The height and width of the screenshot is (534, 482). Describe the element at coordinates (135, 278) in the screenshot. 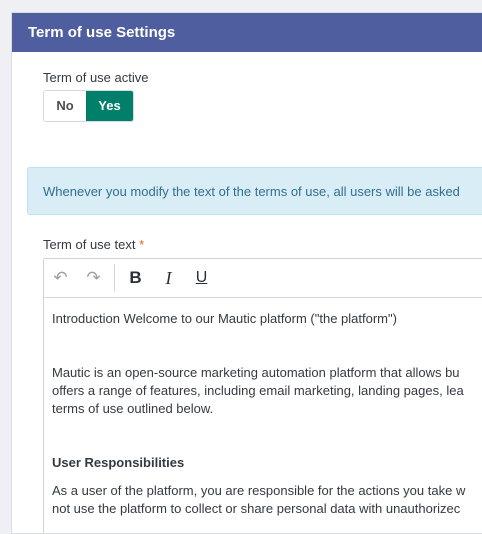

I see `bold-button: B` at that location.